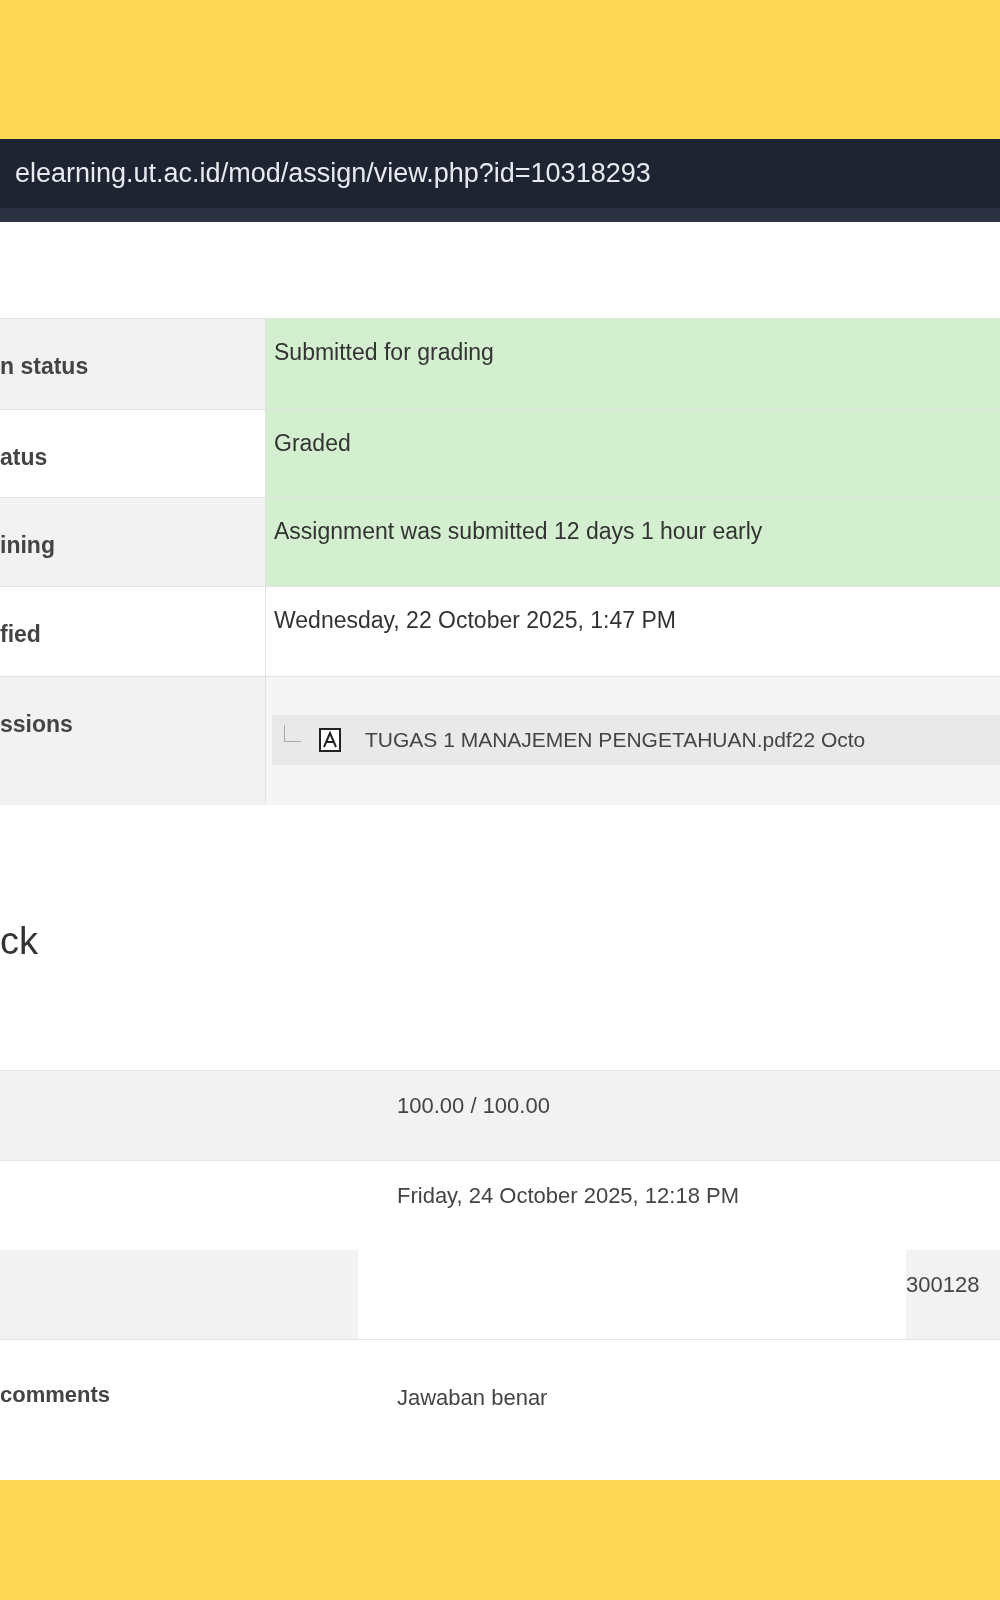  What do you see at coordinates (24, 457) in the screenshot?
I see `row-label: atus` at bounding box center [24, 457].